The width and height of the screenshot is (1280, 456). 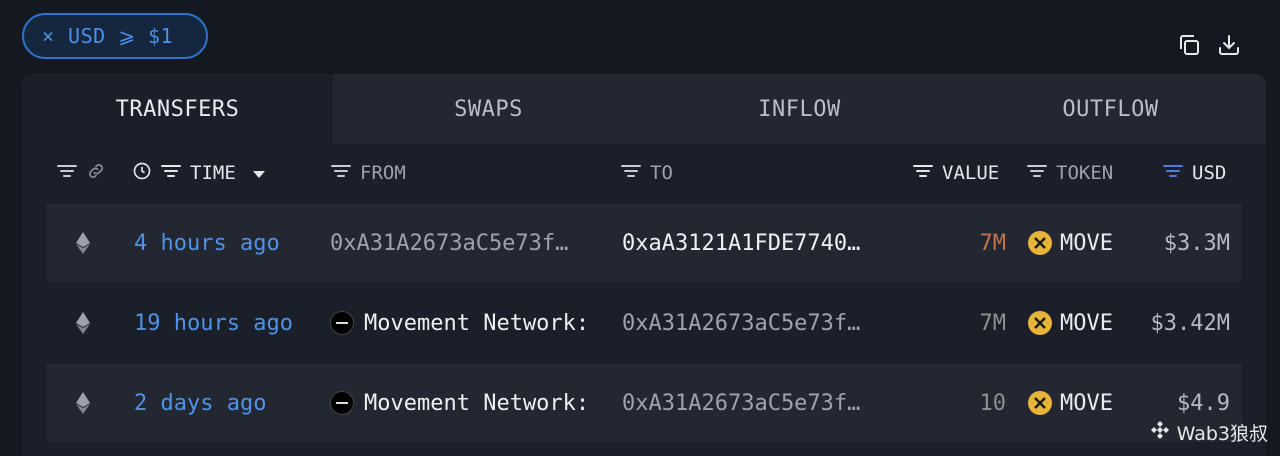 I want to click on tab-bar: TRANSFERS SWAPS INFLOW OUTFLOW, so click(x=644, y=109).